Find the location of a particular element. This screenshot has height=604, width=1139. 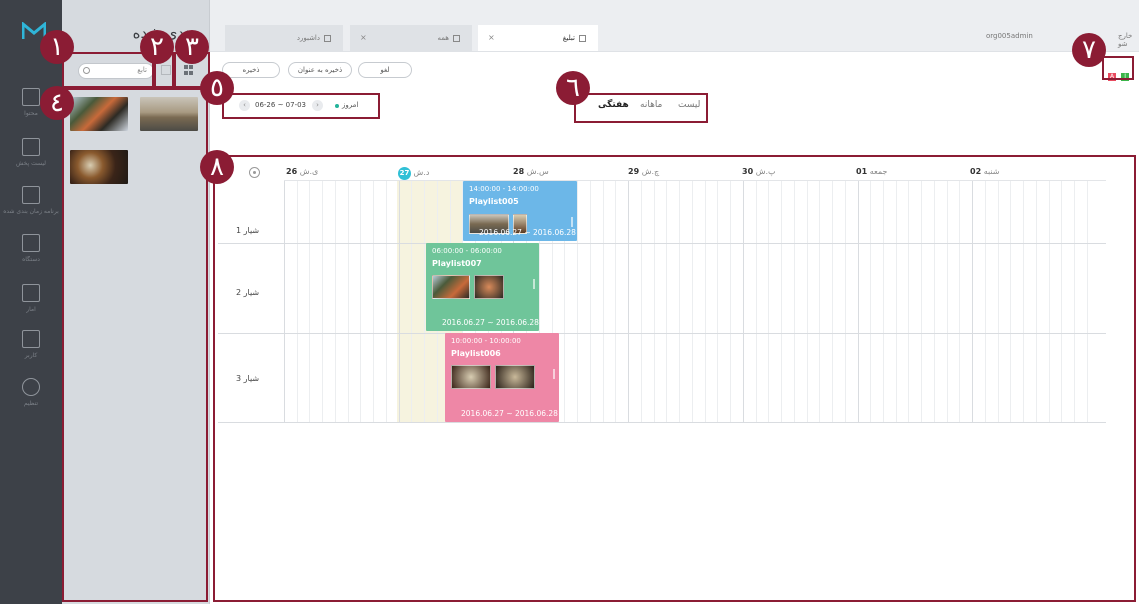

gear-icon is located at coordinates (31, 387).